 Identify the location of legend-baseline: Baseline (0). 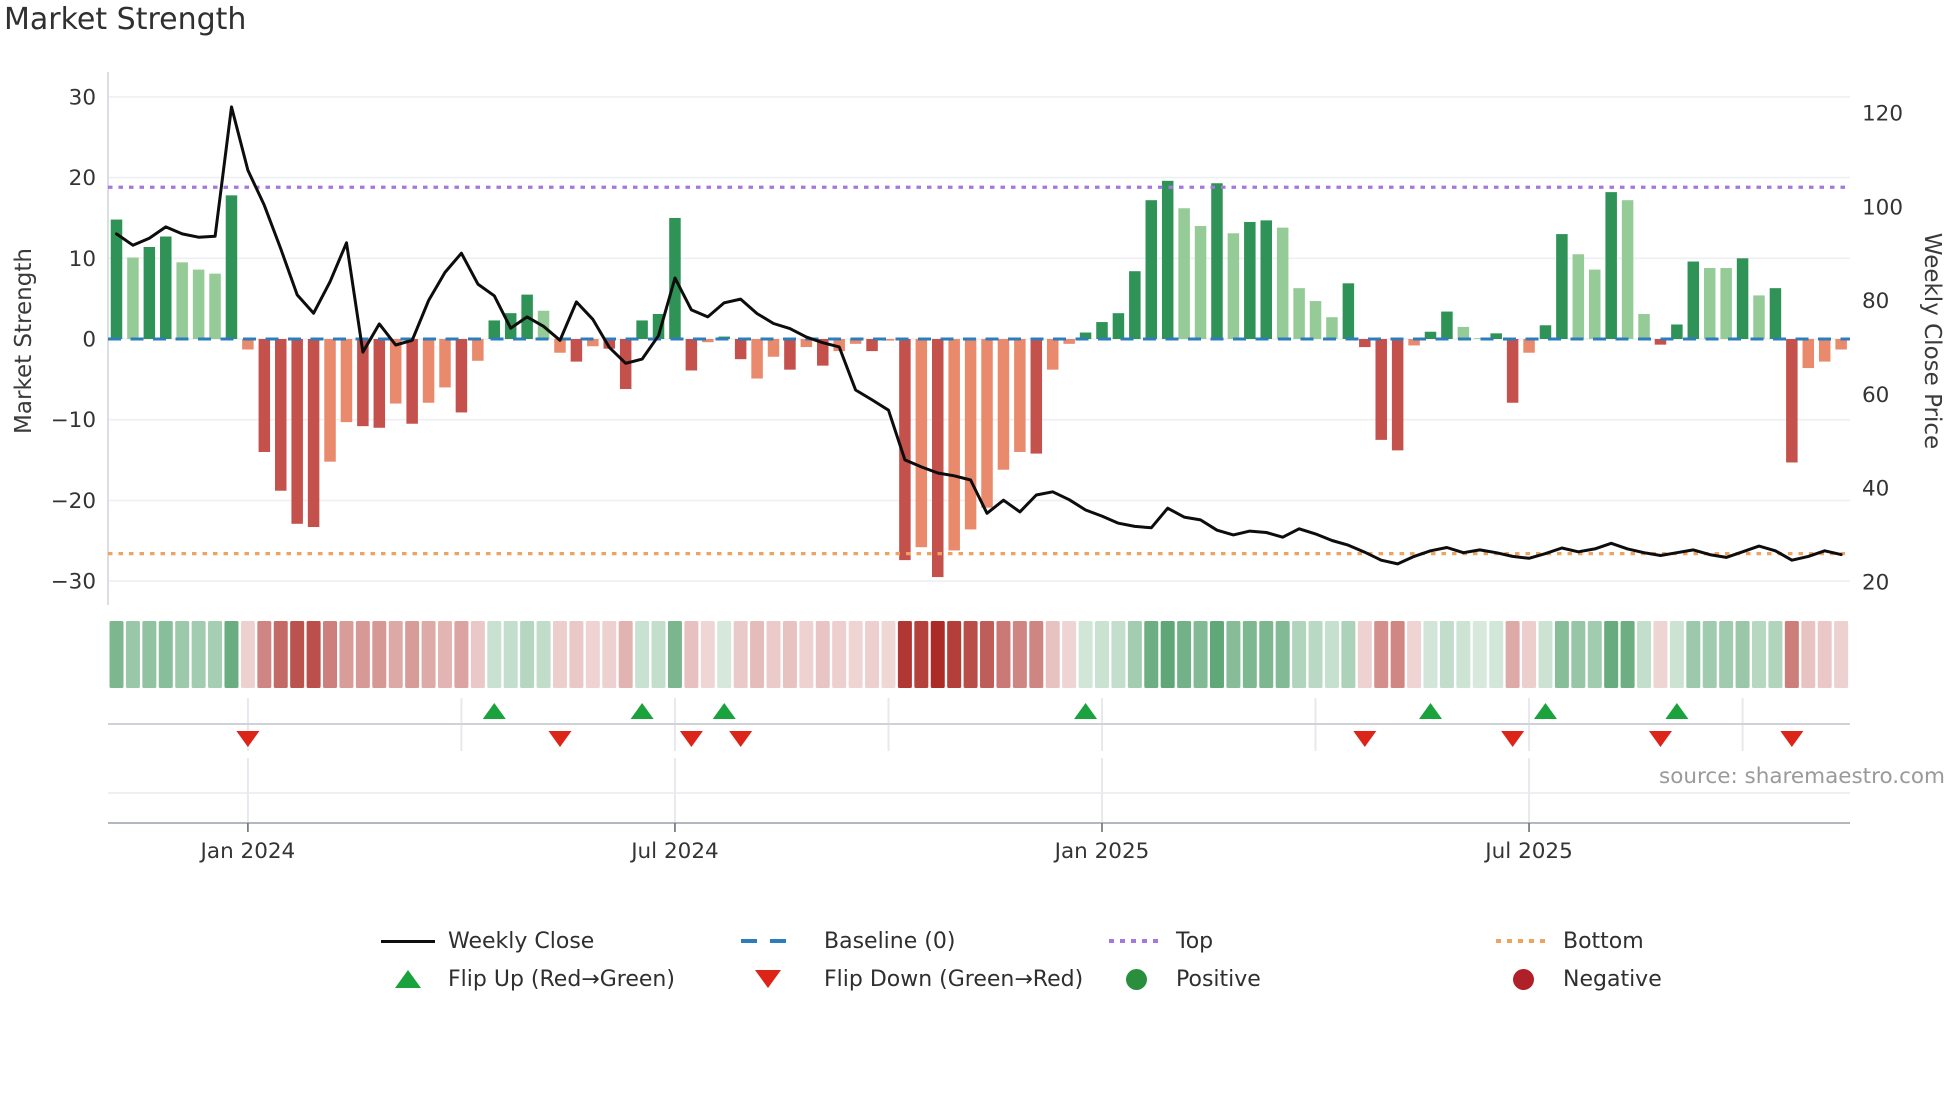
(847, 941).